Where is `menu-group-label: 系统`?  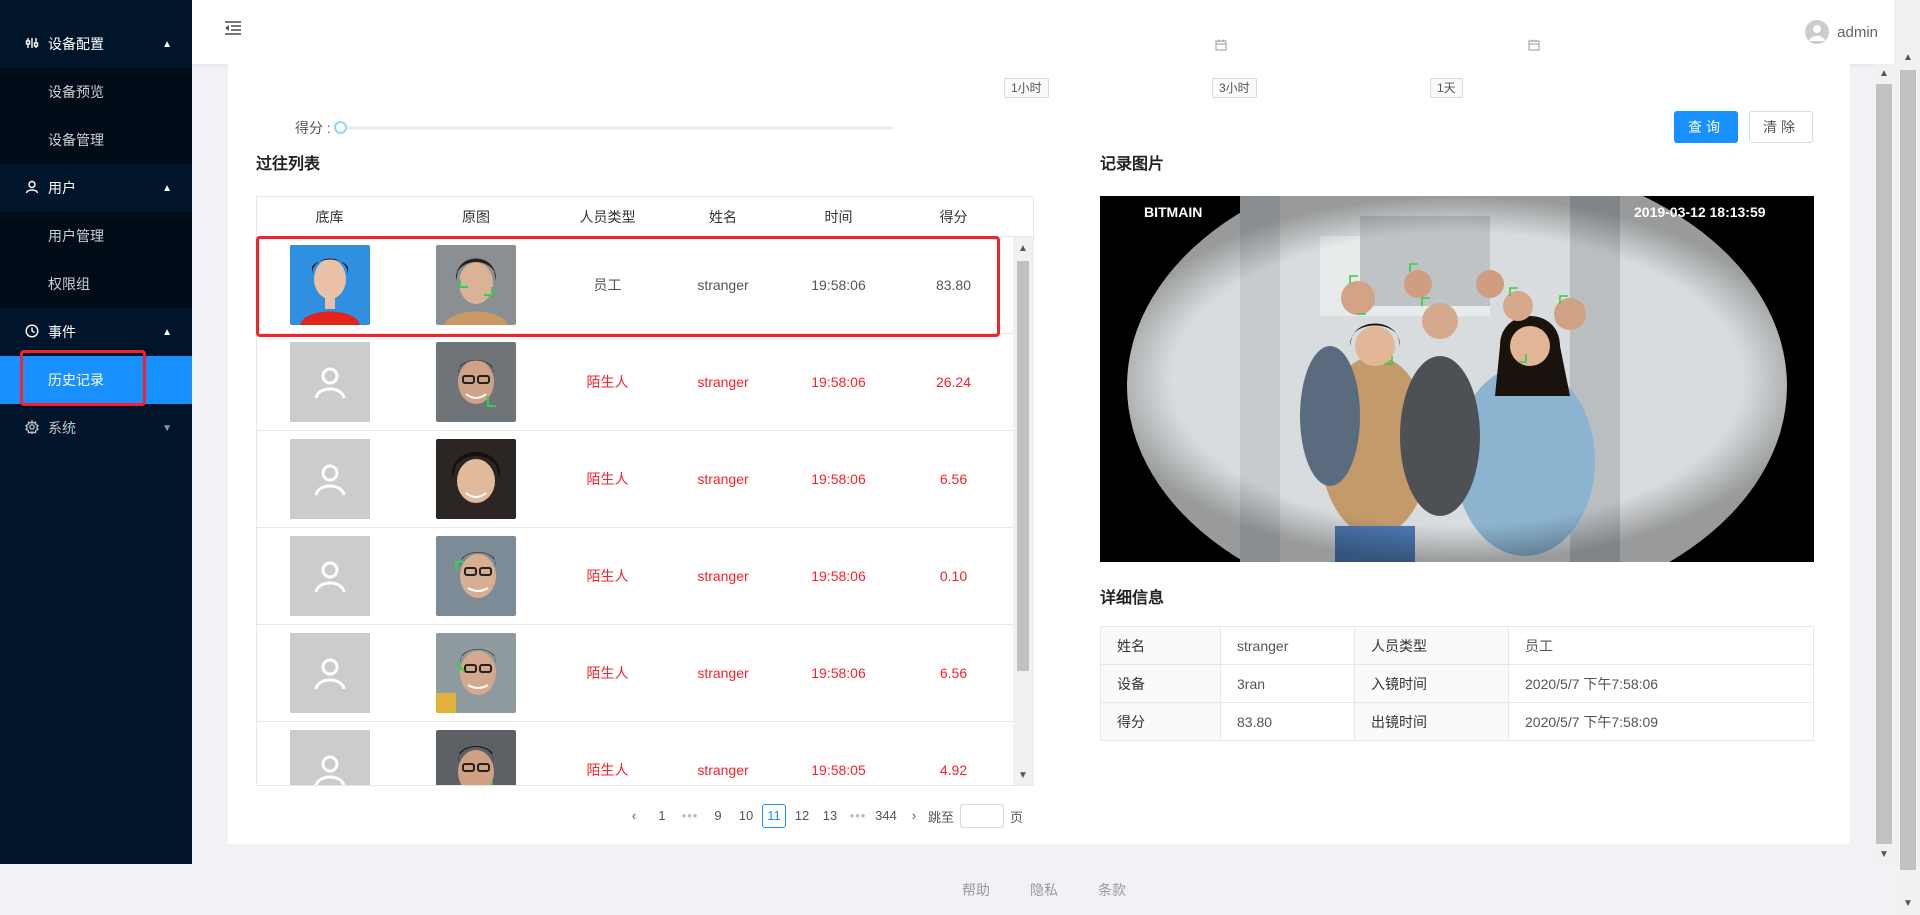 menu-group-label: 系统 is located at coordinates (62, 428).